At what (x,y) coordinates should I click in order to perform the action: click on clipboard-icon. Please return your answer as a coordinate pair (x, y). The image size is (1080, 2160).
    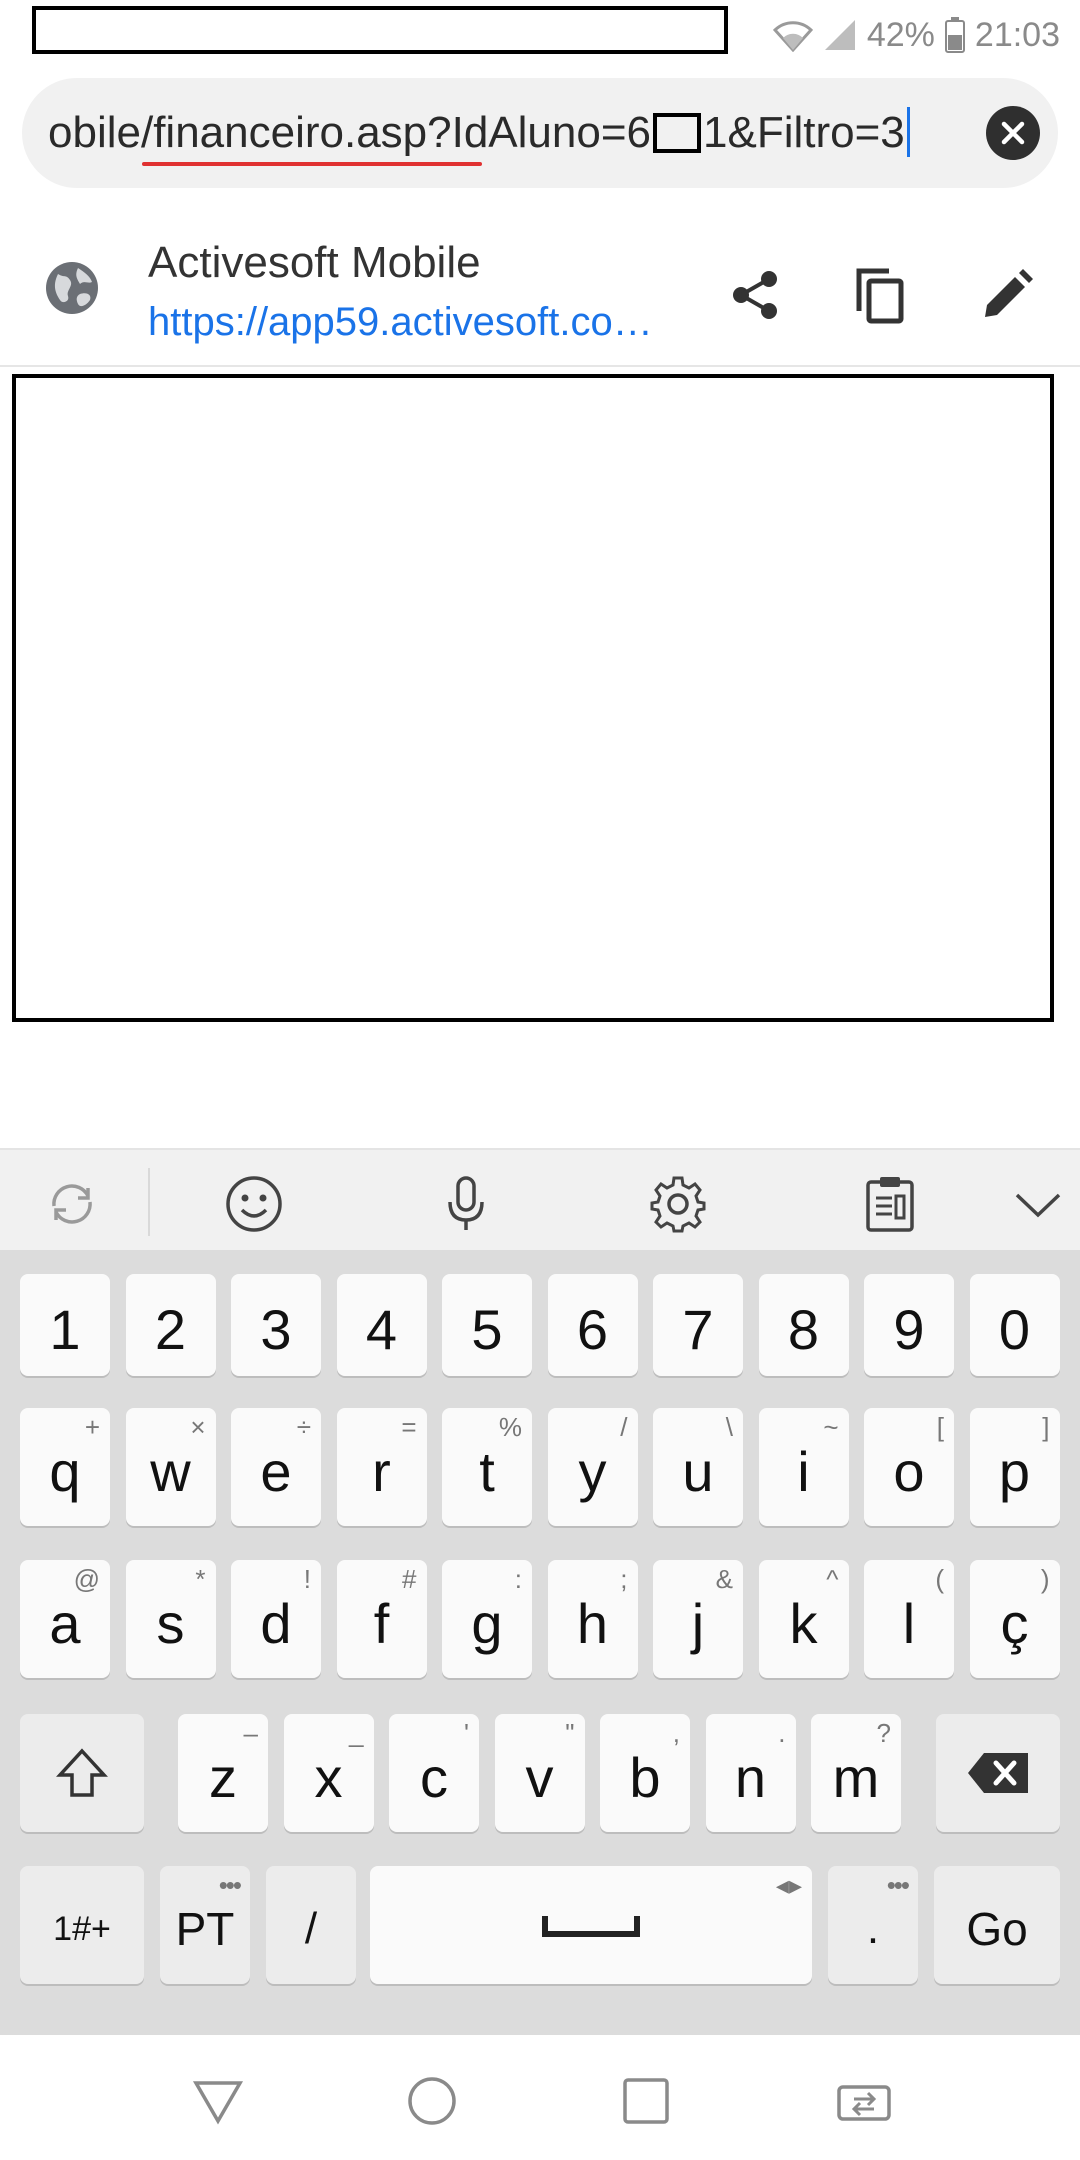
    Looking at the image, I should click on (890, 1204).